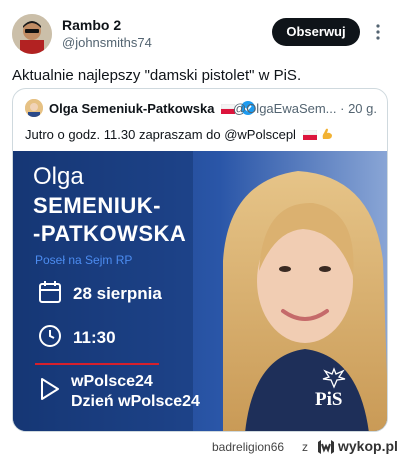 This screenshot has height=456, width=400. Describe the element at coordinates (112, 381) in the screenshot. I see `media-channel-1: wPolsce24` at that location.